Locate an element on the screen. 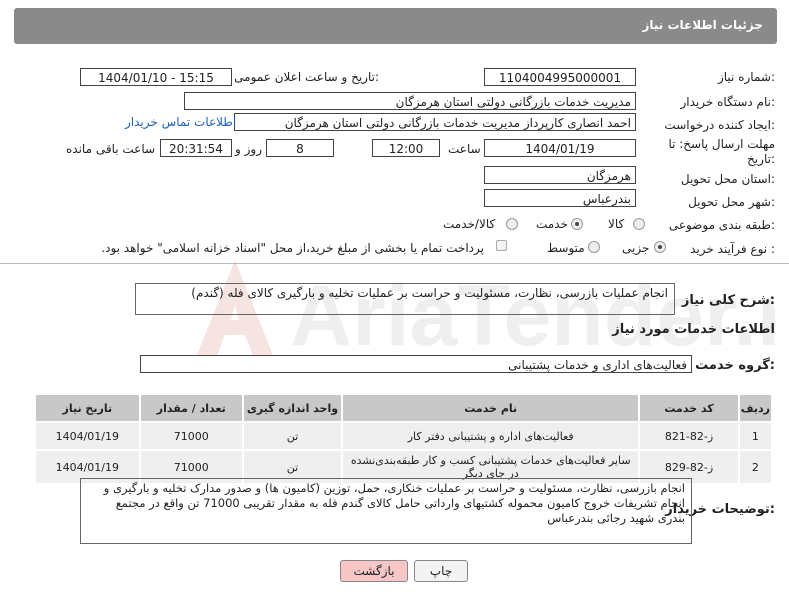 This screenshot has height=596, width=789. city-field: بندرعباس is located at coordinates (560, 198).